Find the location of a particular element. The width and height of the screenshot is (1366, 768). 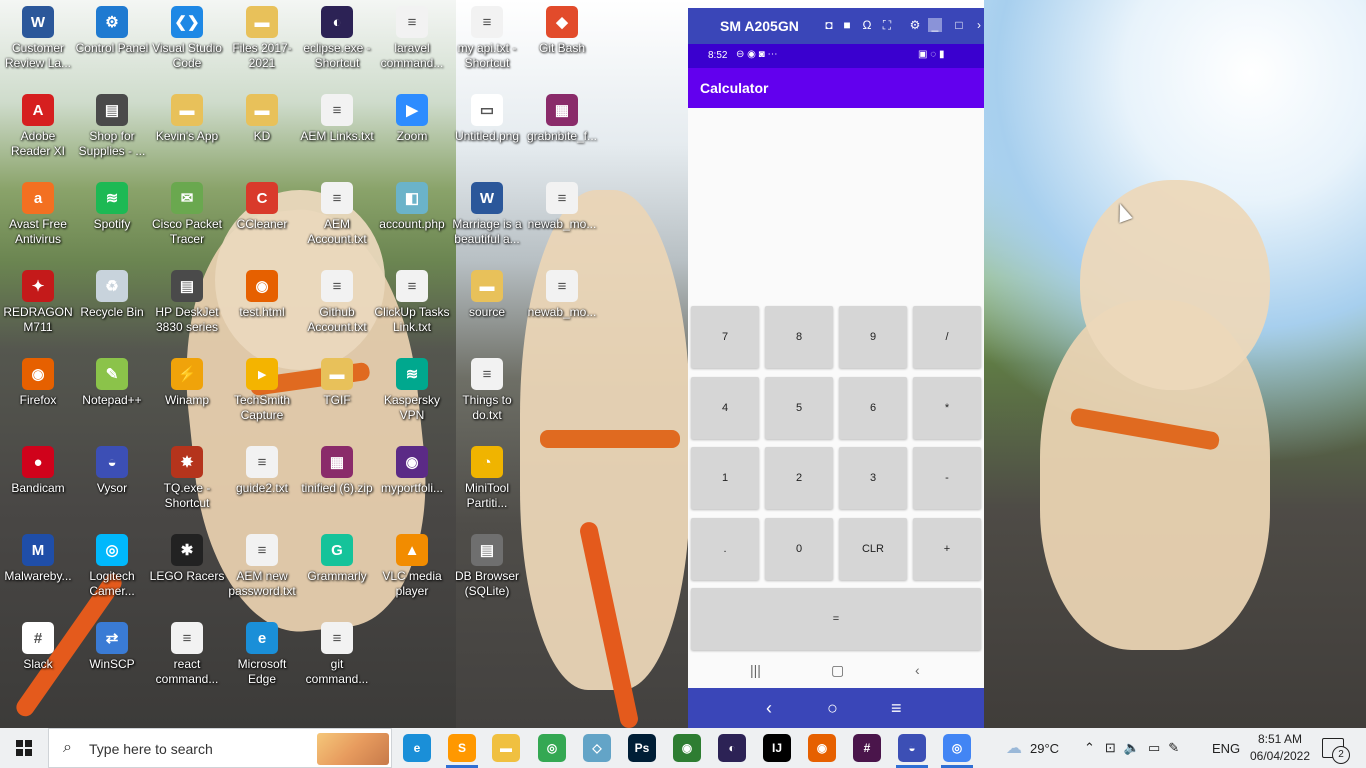

desktop-icon: ▤ DB Browser (SQLite) is located at coordinates (487, 566).